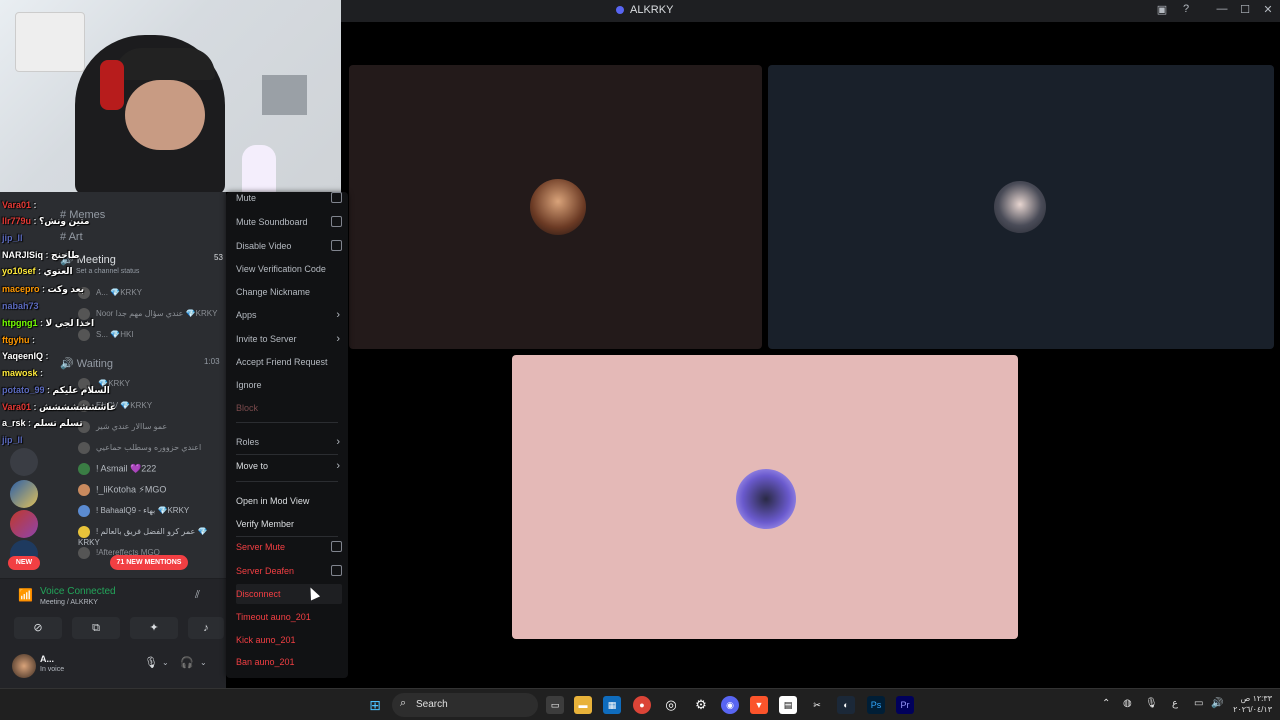  Describe the element at coordinates (1268, 9) in the screenshot. I see `close-button: ✕` at that location.